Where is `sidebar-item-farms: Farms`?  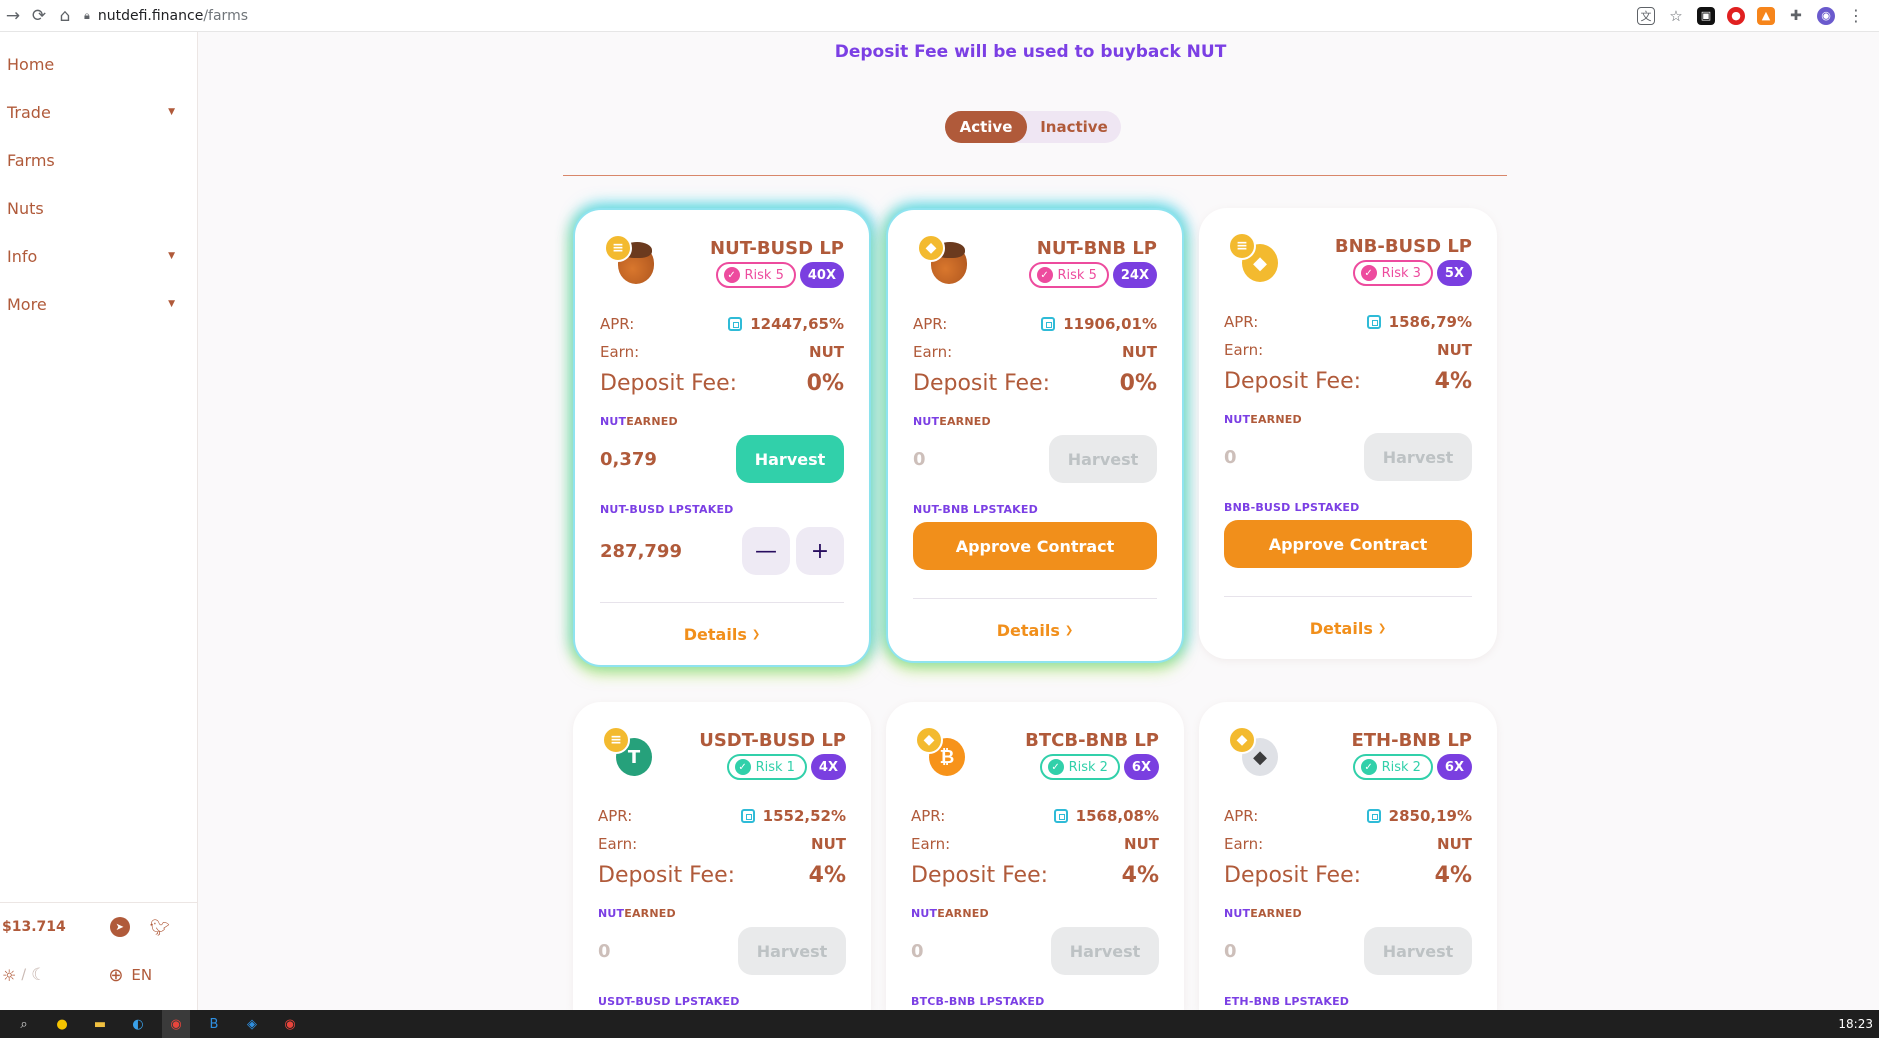
sidebar-item-farms: Farms is located at coordinates (98, 160).